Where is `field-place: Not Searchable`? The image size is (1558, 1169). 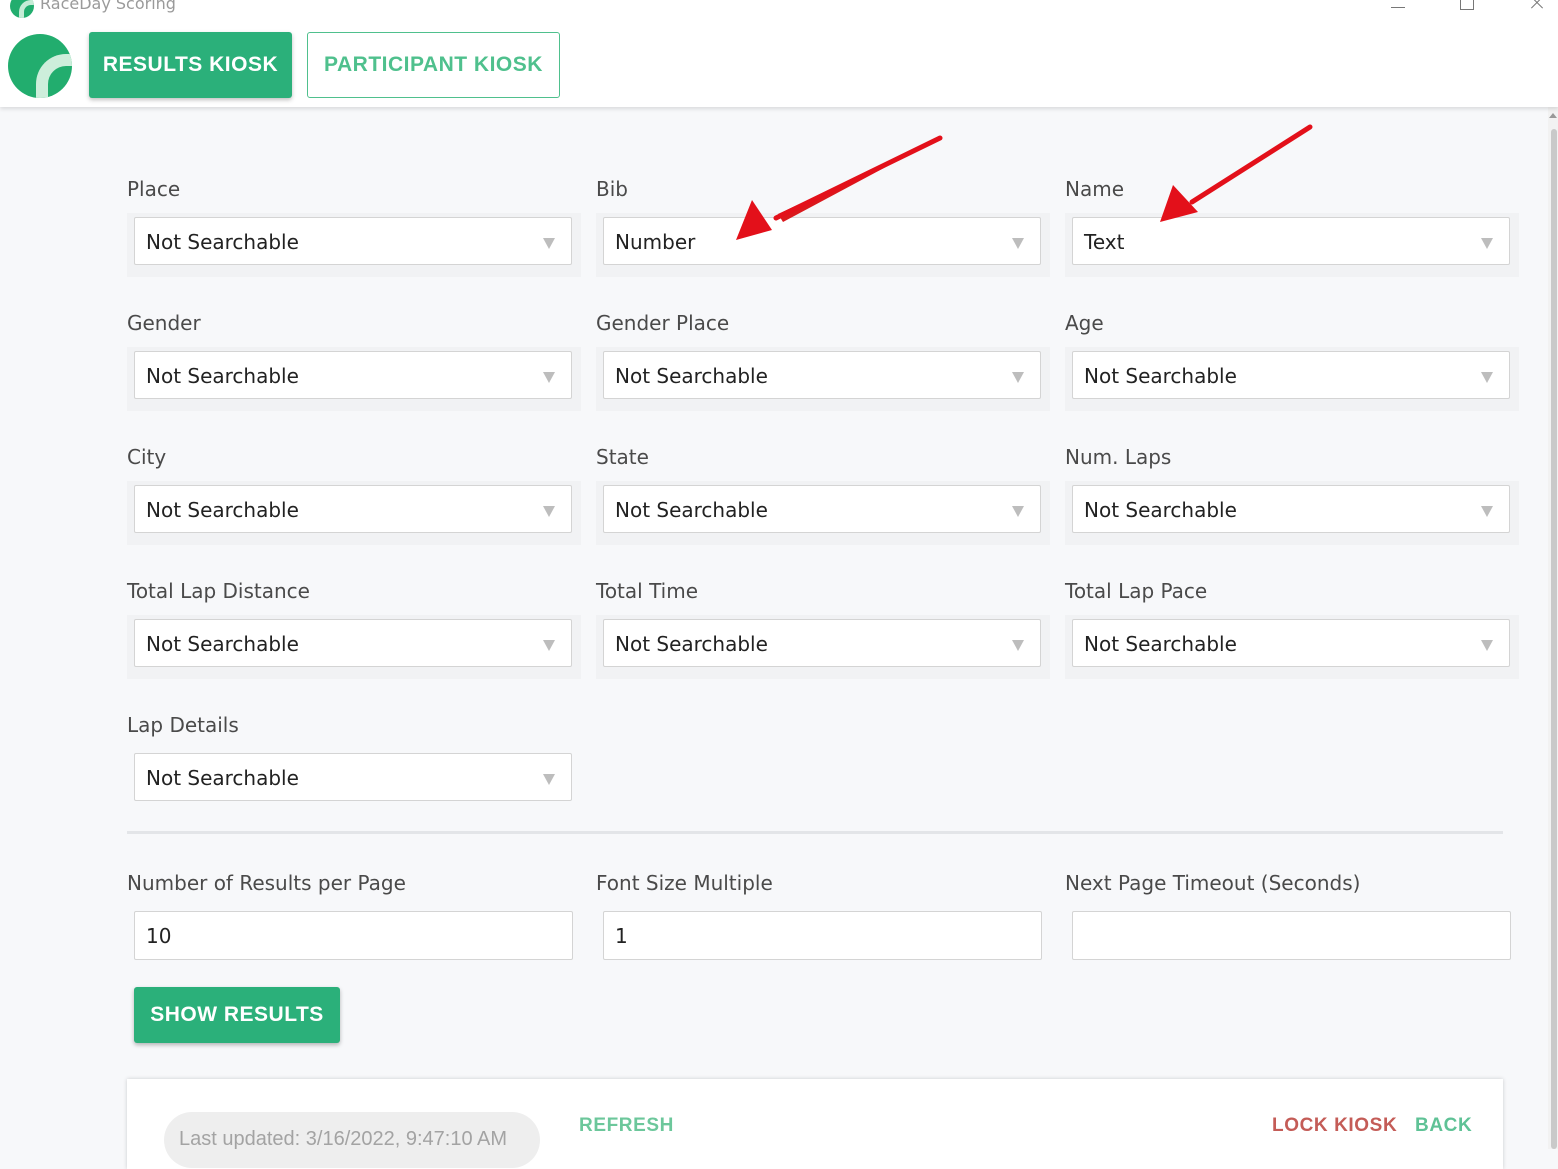 field-place: Not Searchable is located at coordinates (354, 245).